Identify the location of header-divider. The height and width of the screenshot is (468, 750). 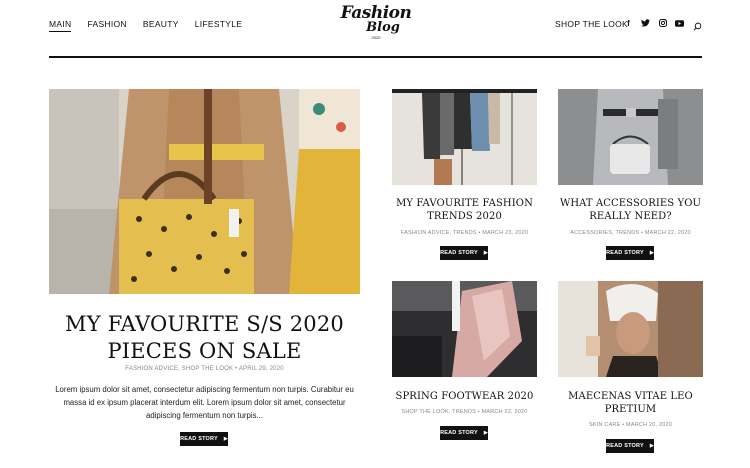
(375, 57).